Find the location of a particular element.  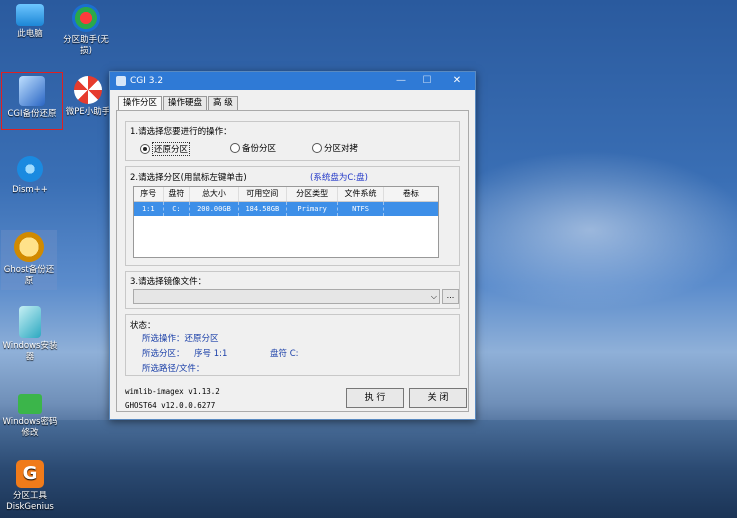

app-icon is located at coordinates (121, 81).